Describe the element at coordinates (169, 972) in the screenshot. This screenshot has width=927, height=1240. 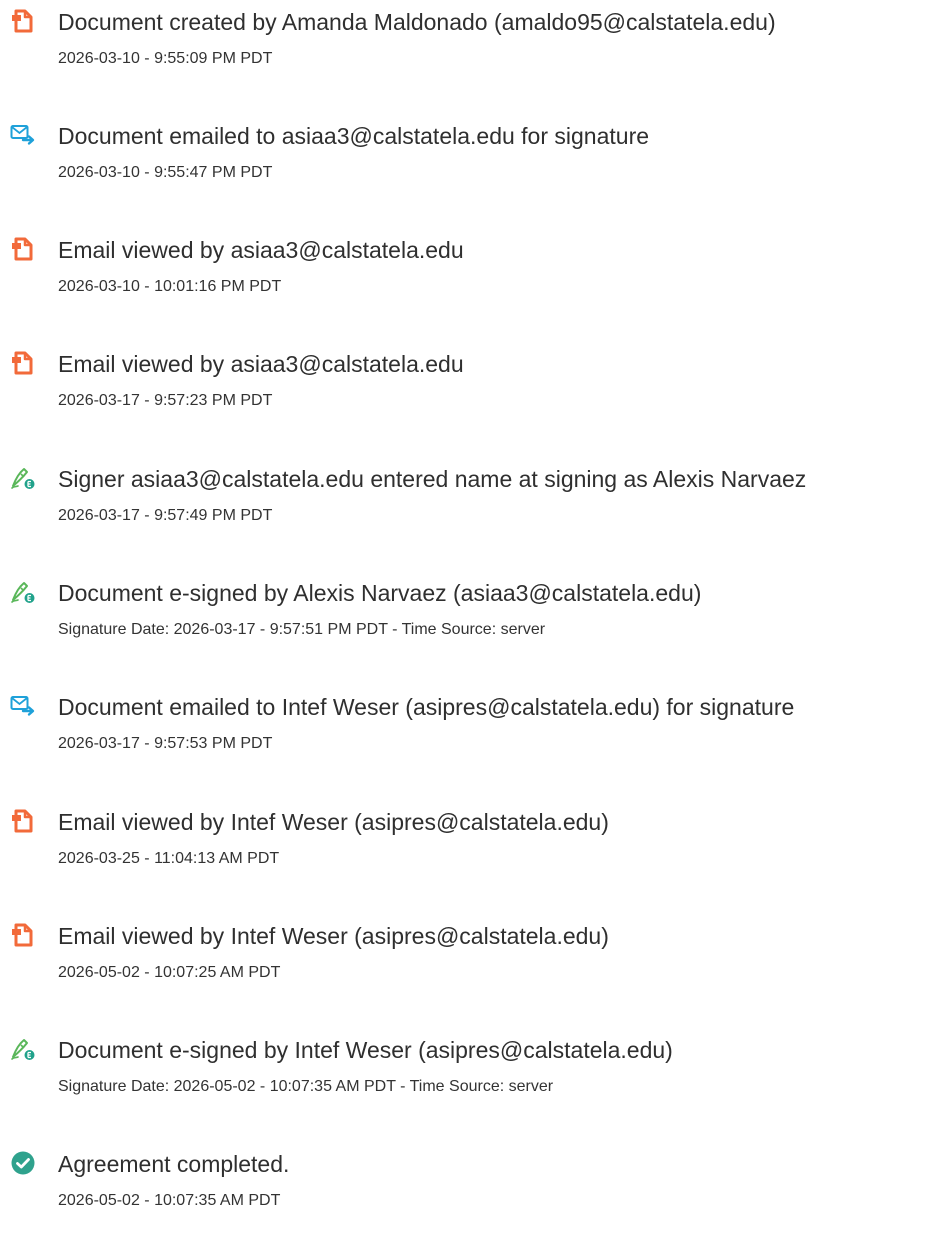
I see `event-timestamp: 2026-05-02 - 10:07:25 AM PDT` at that location.